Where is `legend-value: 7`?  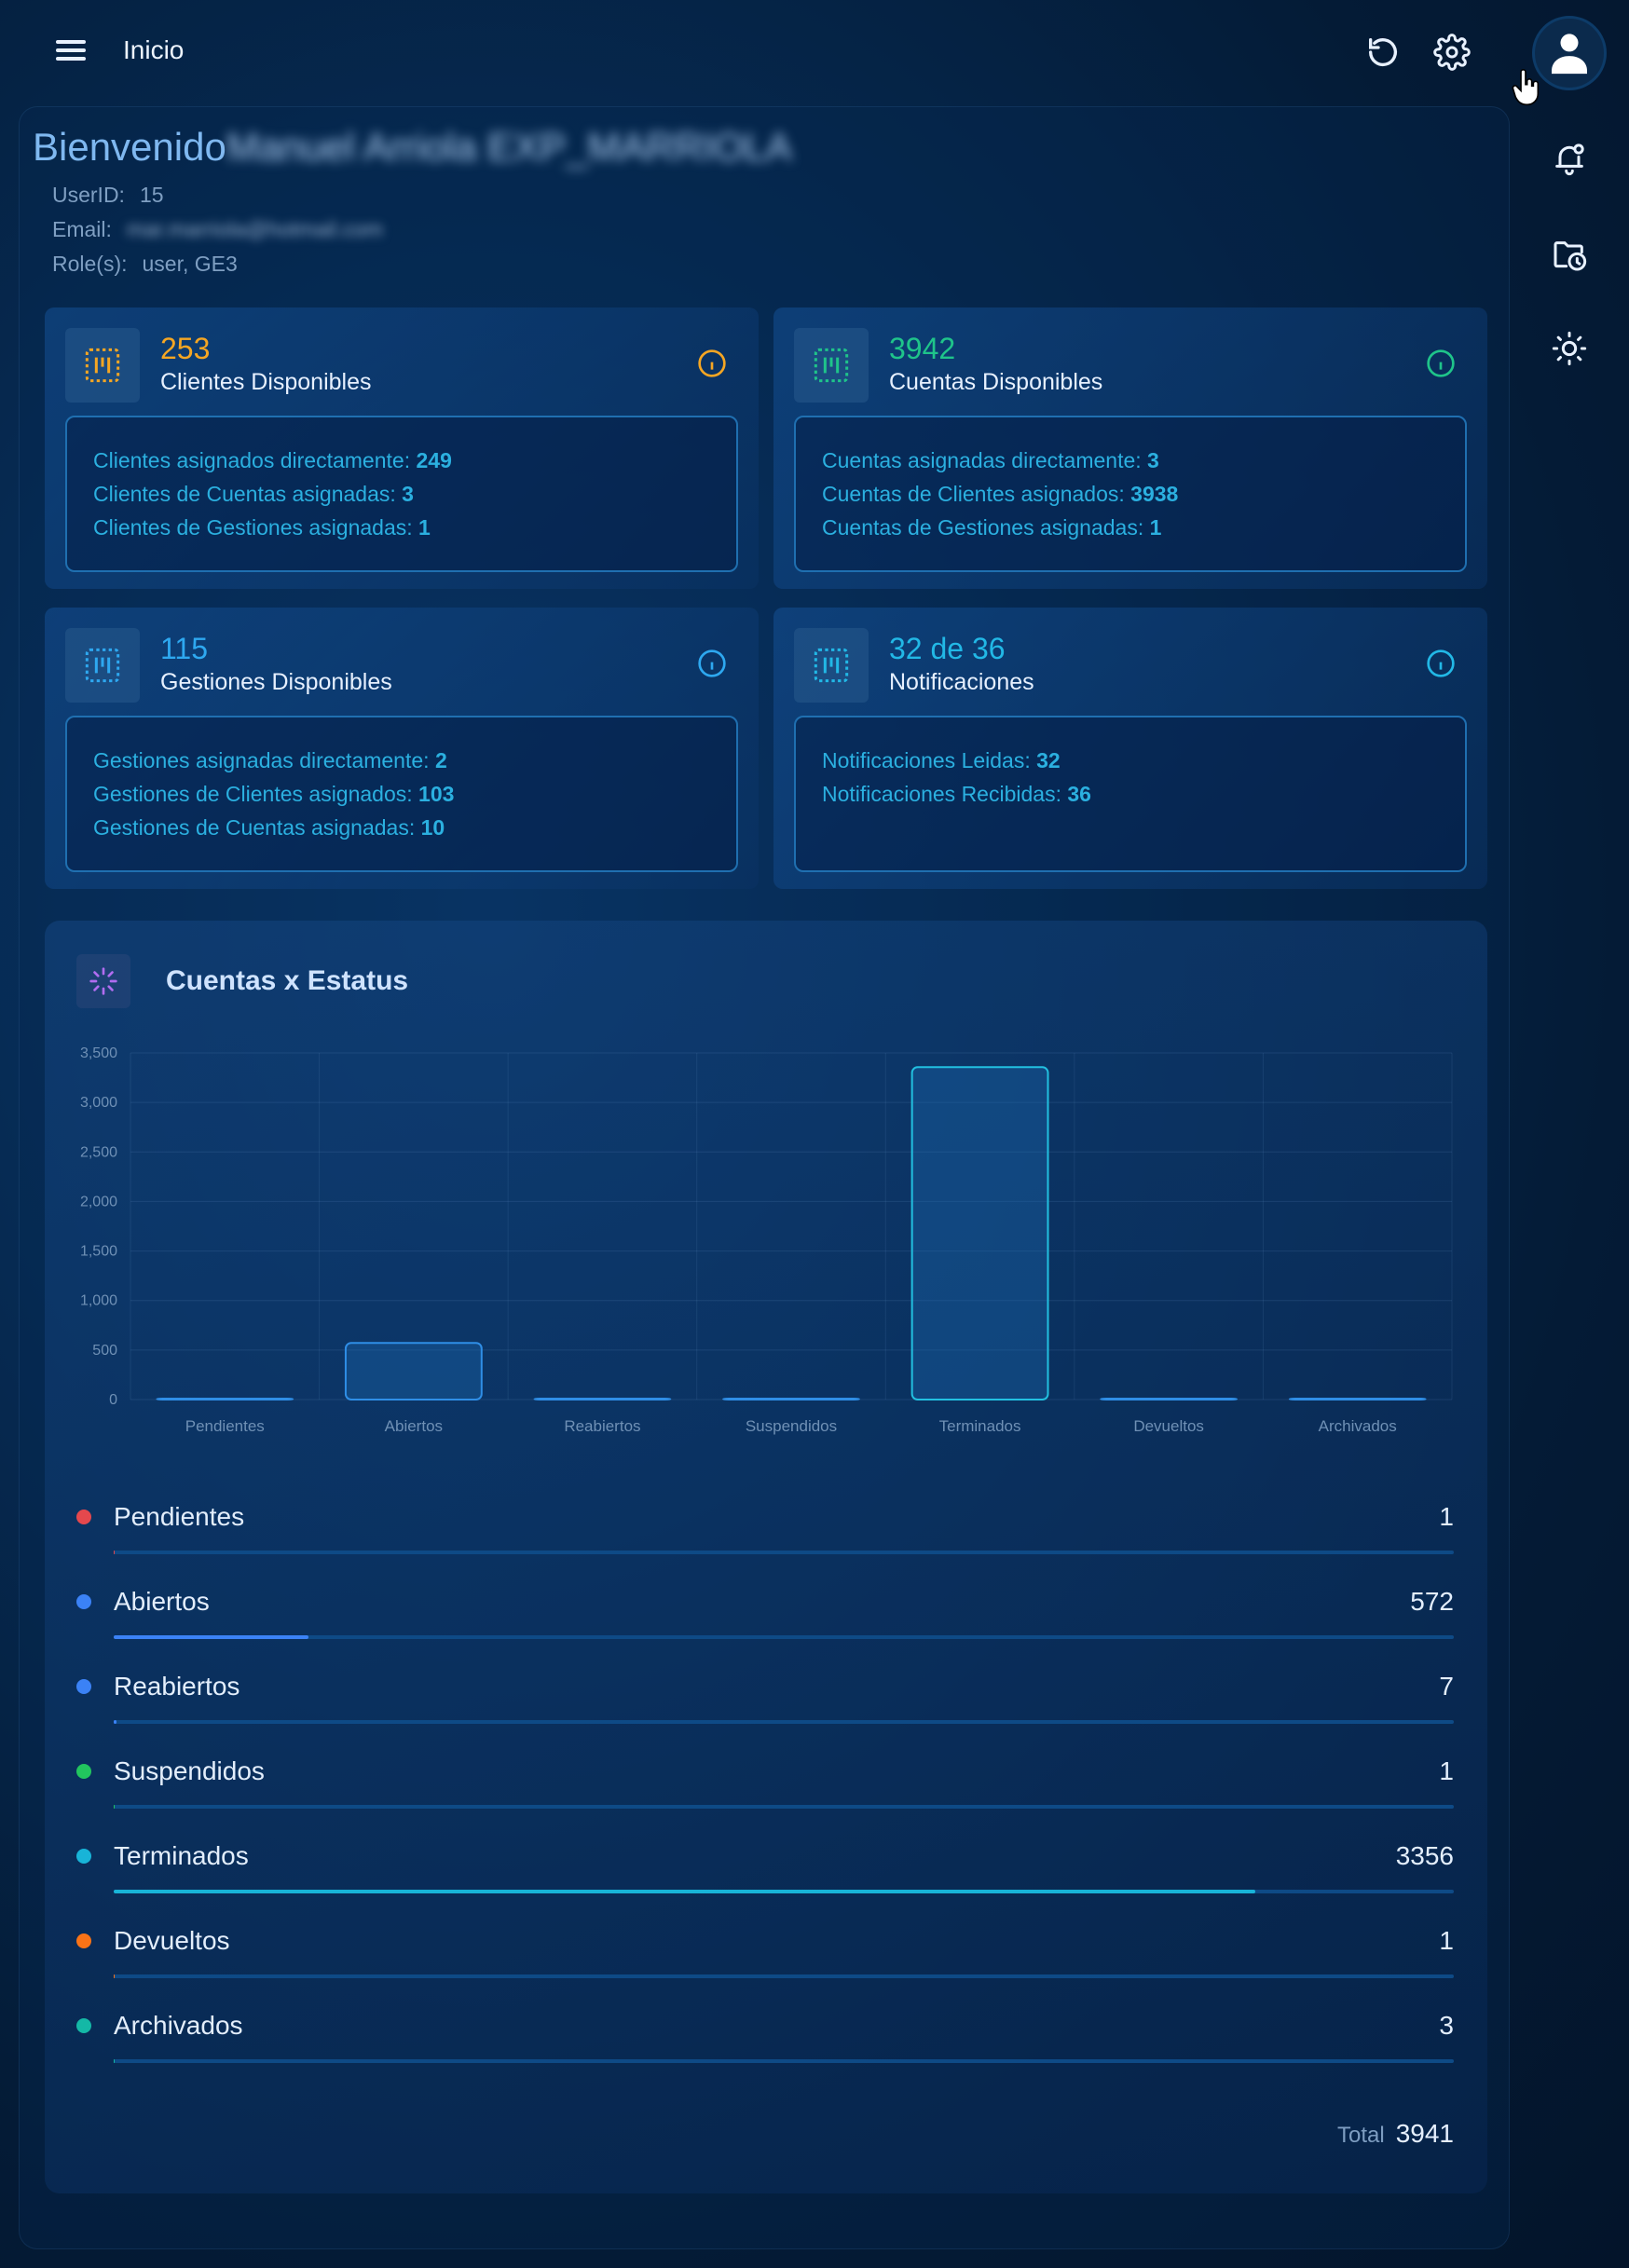
legend-value: 7 is located at coordinates (1446, 1686).